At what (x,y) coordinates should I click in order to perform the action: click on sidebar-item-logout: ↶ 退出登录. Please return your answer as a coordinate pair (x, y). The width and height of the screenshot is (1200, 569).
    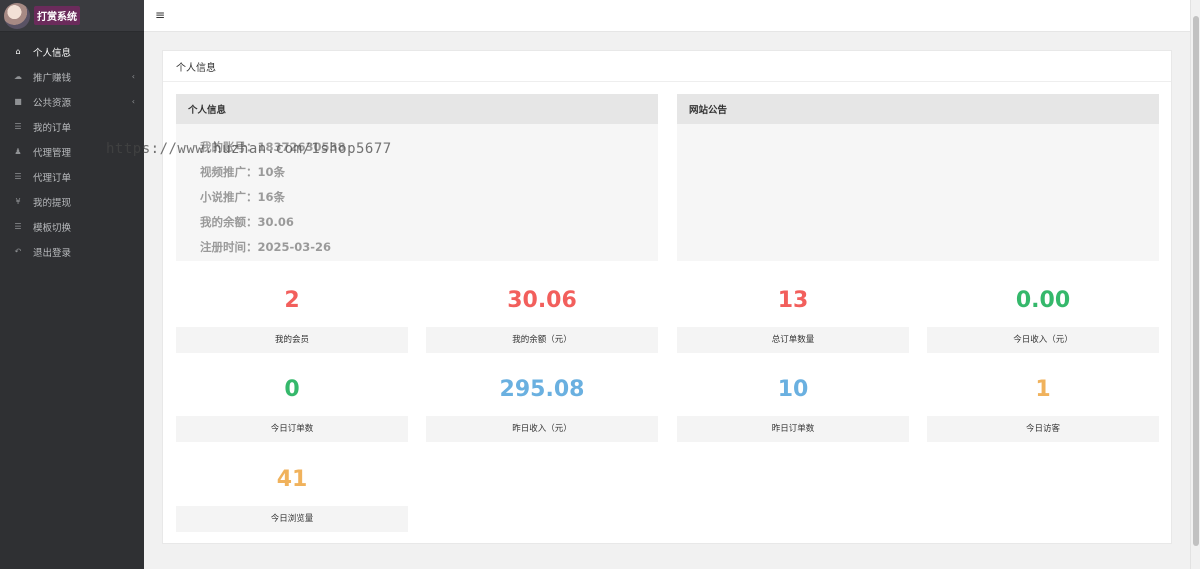
    Looking at the image, I should click on (72, 251).